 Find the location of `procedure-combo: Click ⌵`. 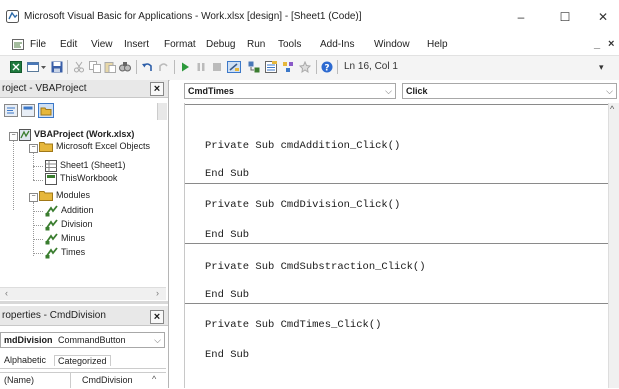

procedure-combo: Click ⌵ is located at coordinates (509, 91).